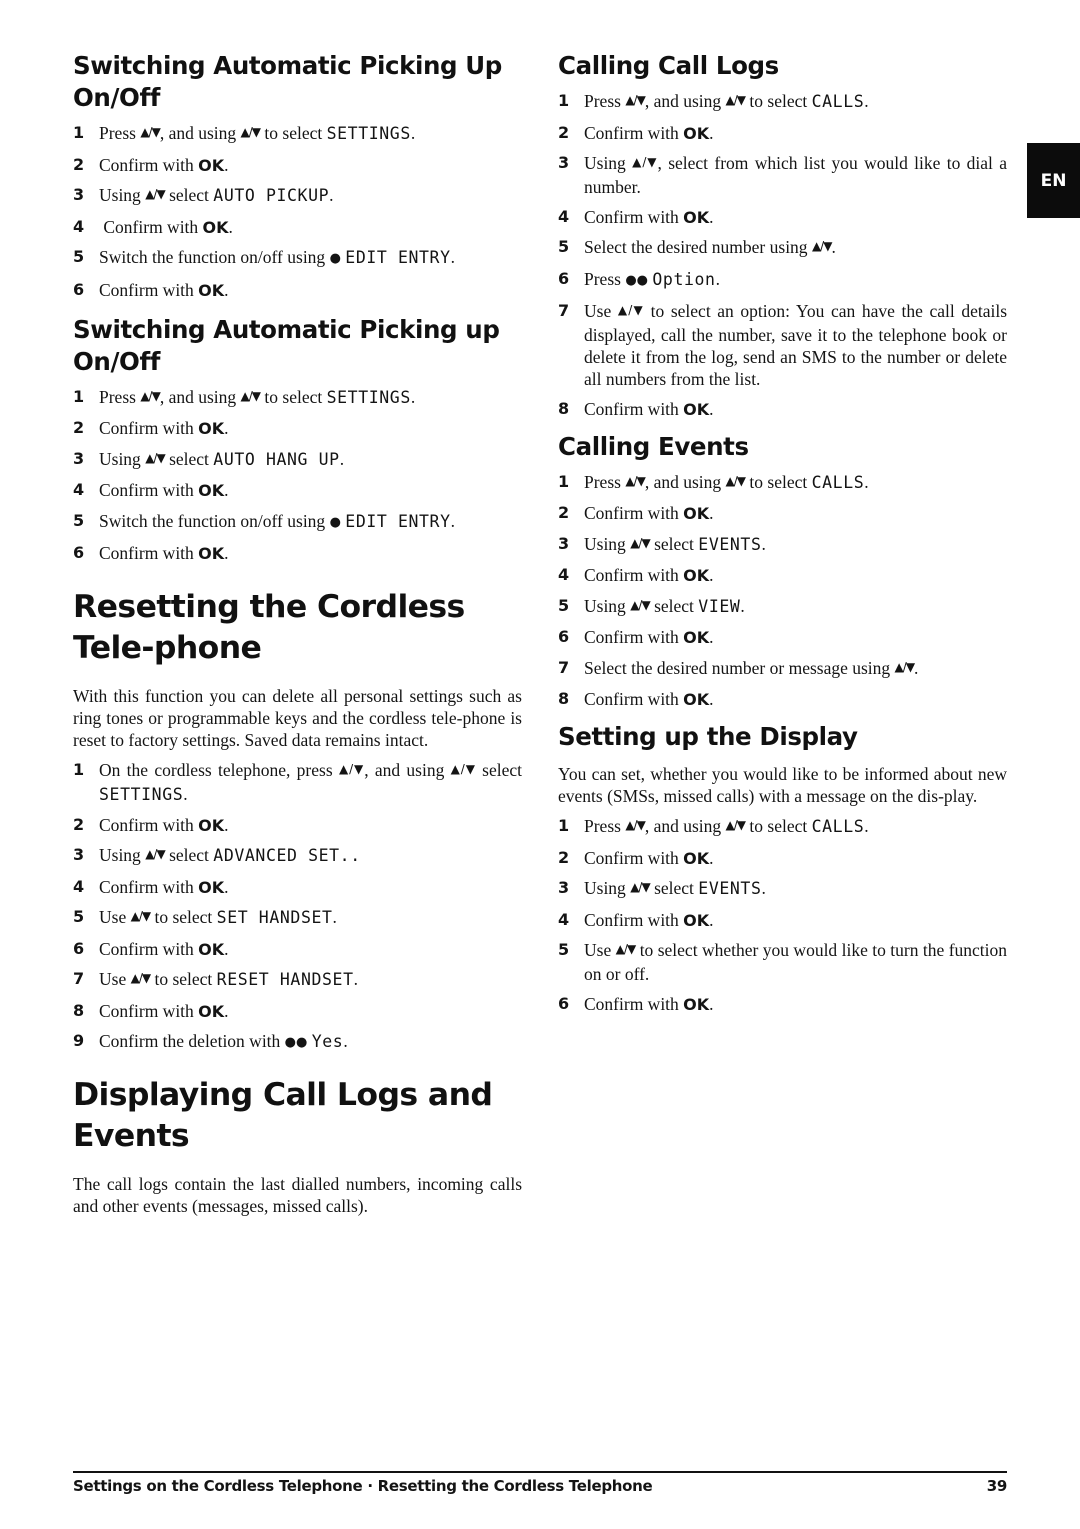  Describe the element at coordinates (297, 949) in the screenshot. I see `list-item: 6 Confirm with OK.` at that location.